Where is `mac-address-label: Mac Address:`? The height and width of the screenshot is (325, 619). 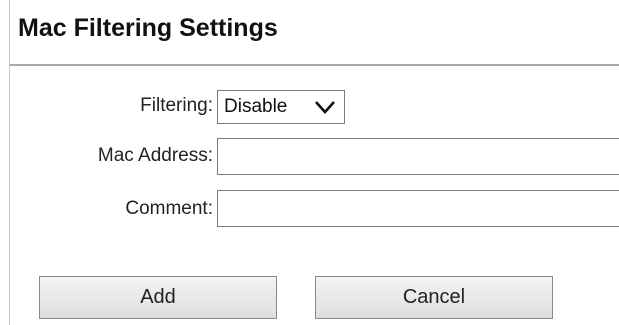 mac-address-label: Mac Address: is located at coordinates (155, 155).